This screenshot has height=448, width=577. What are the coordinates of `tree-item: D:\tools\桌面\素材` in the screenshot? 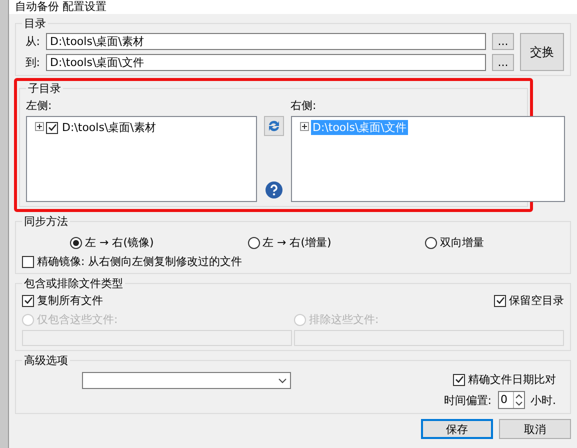 It's located at (109, 127).